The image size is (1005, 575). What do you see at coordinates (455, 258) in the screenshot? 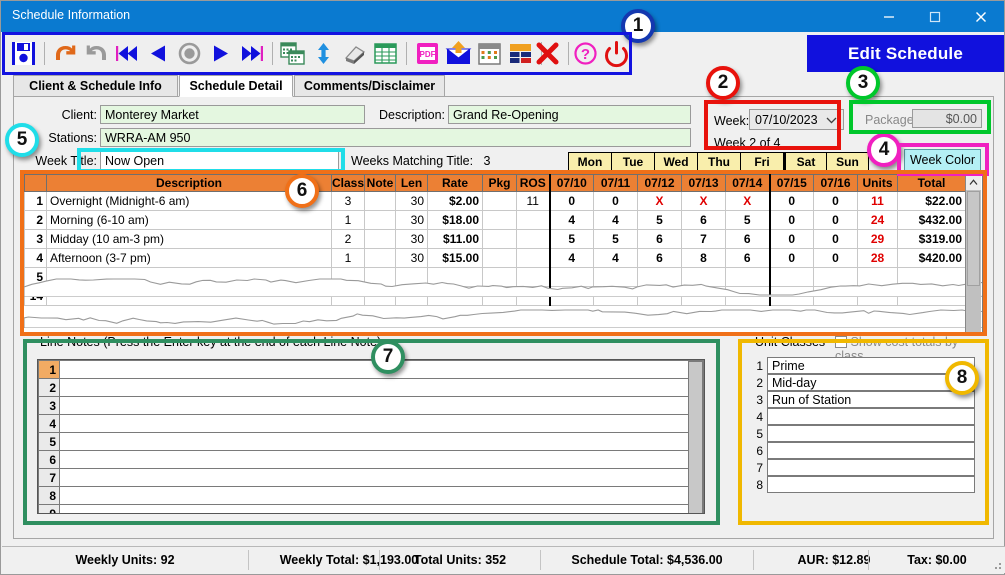
I see `cell-rate: $15.00` at bounding box center [455, 258].